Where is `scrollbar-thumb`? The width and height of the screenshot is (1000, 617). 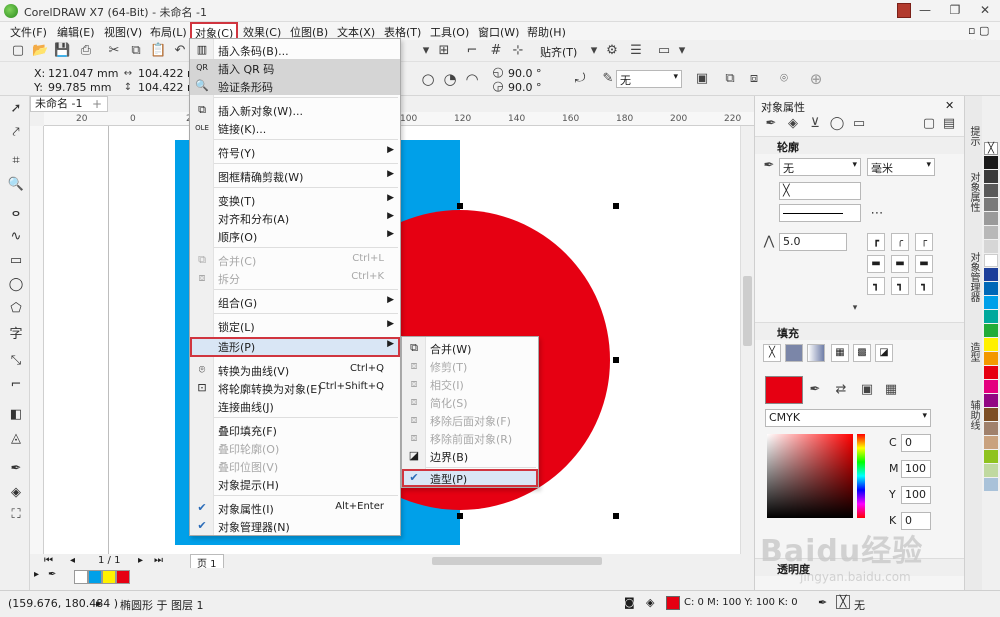
scrollbar-thumb is located at coordinates (517, 561).